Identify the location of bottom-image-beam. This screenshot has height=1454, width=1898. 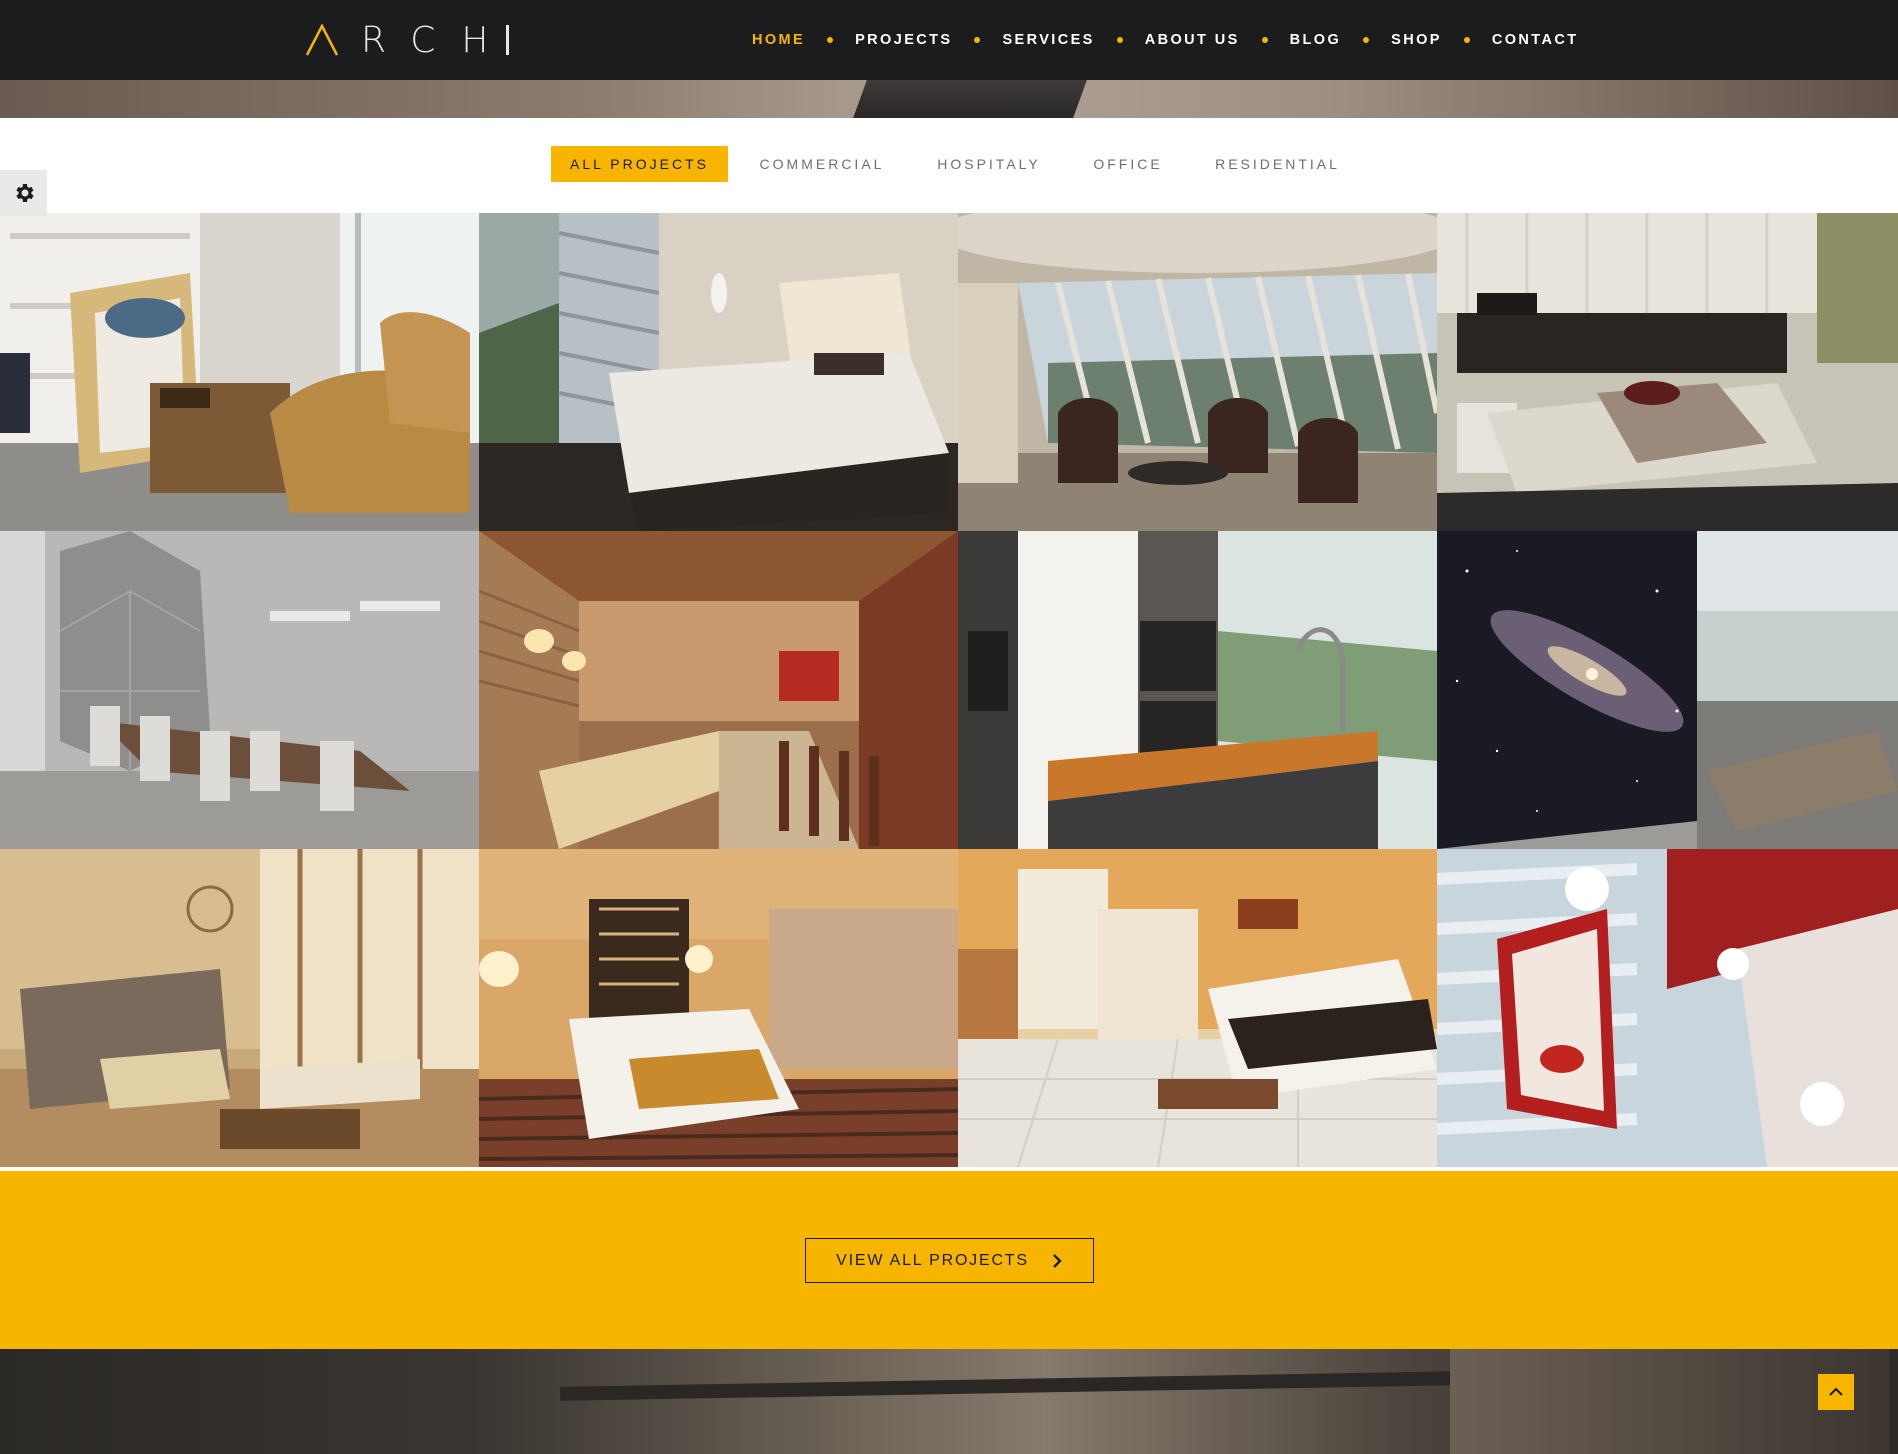
(1010, 1386).